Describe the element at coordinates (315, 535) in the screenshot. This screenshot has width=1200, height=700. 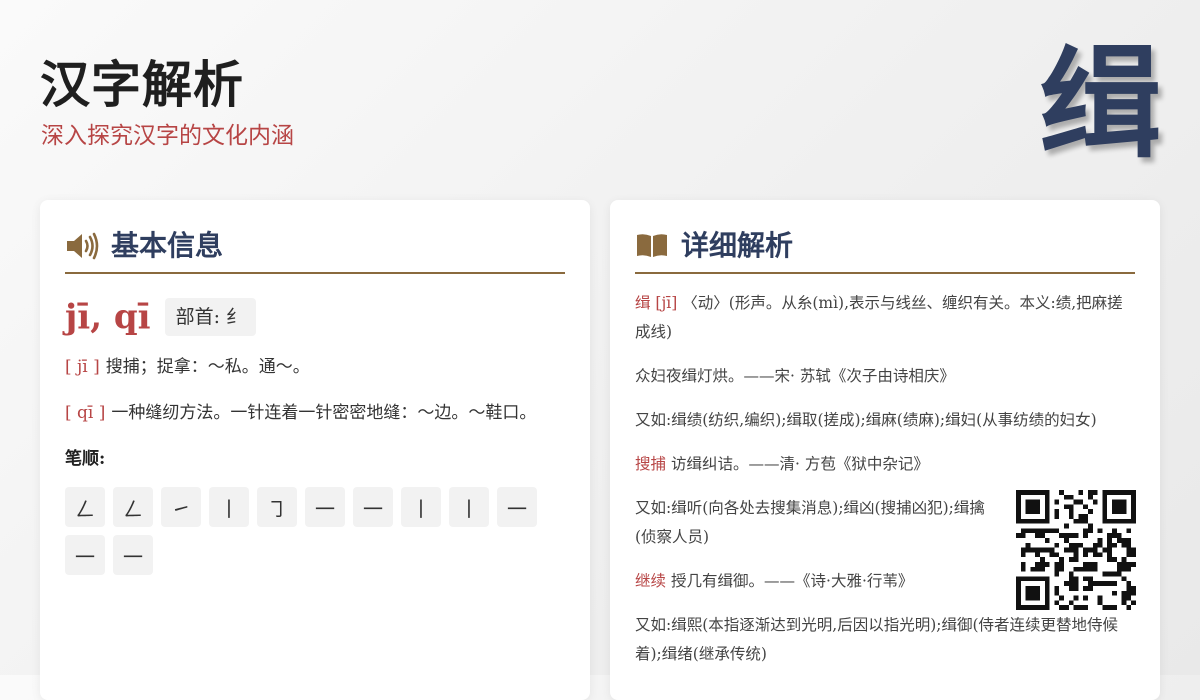
I see `stroke-order-list: ㄥ ㄥ ㇀ 丨 ㇆ 一 一 丨 丨 一 一 一` at that location.